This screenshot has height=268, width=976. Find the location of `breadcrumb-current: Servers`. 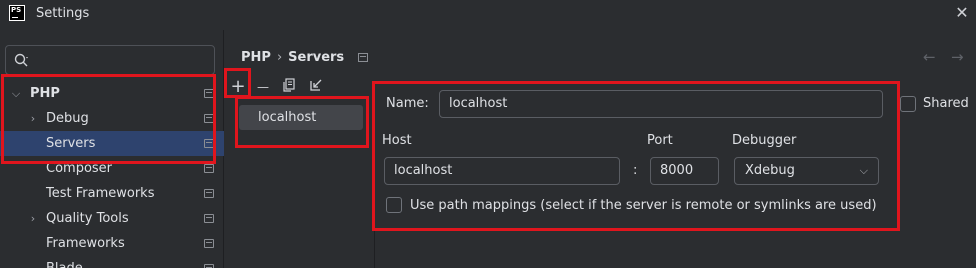

breadcrumb-current: Servers is located at coordinates (316, 57).